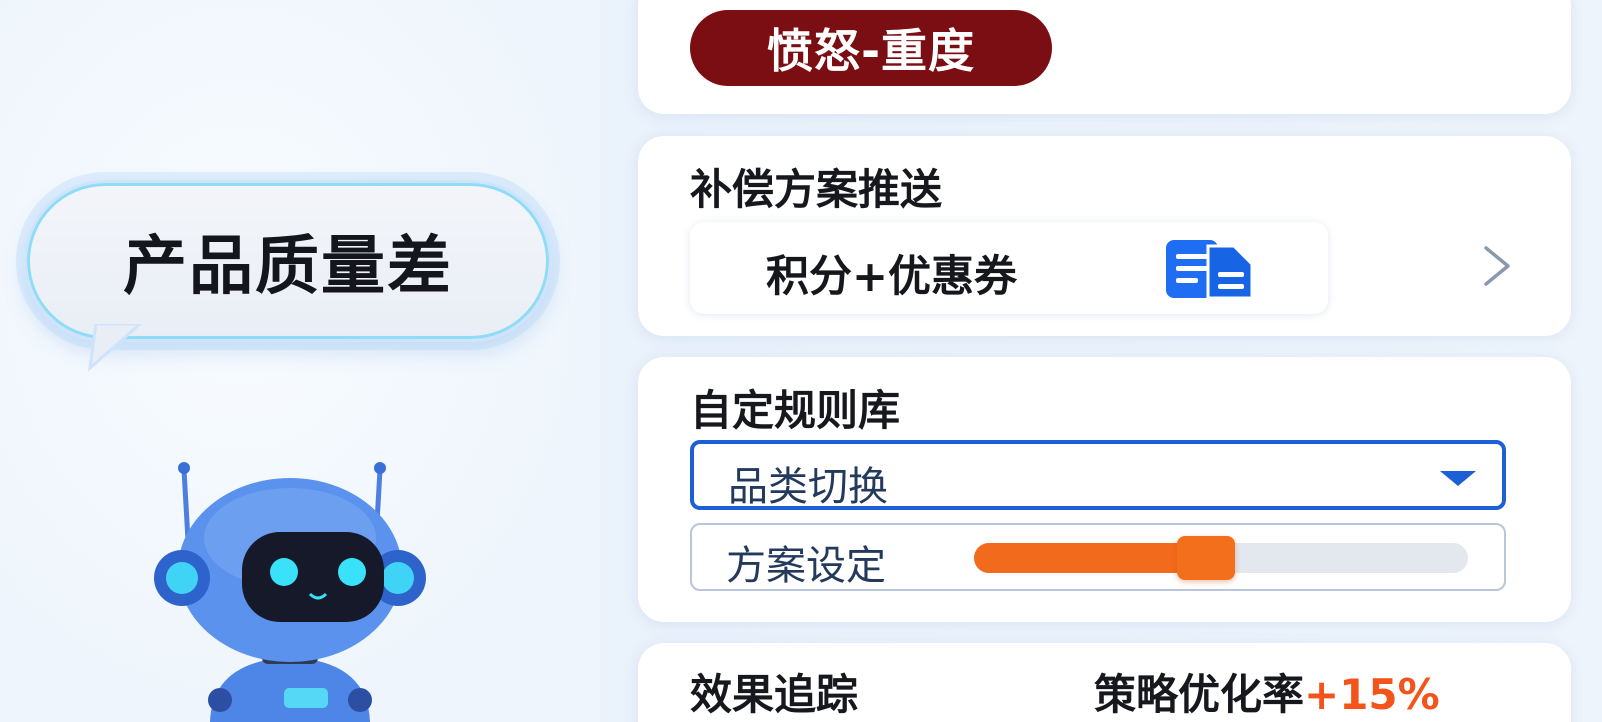  Describe the element at coordinates (290, 592) in the screenshot. I see `robot-assistant-icon` at that location.